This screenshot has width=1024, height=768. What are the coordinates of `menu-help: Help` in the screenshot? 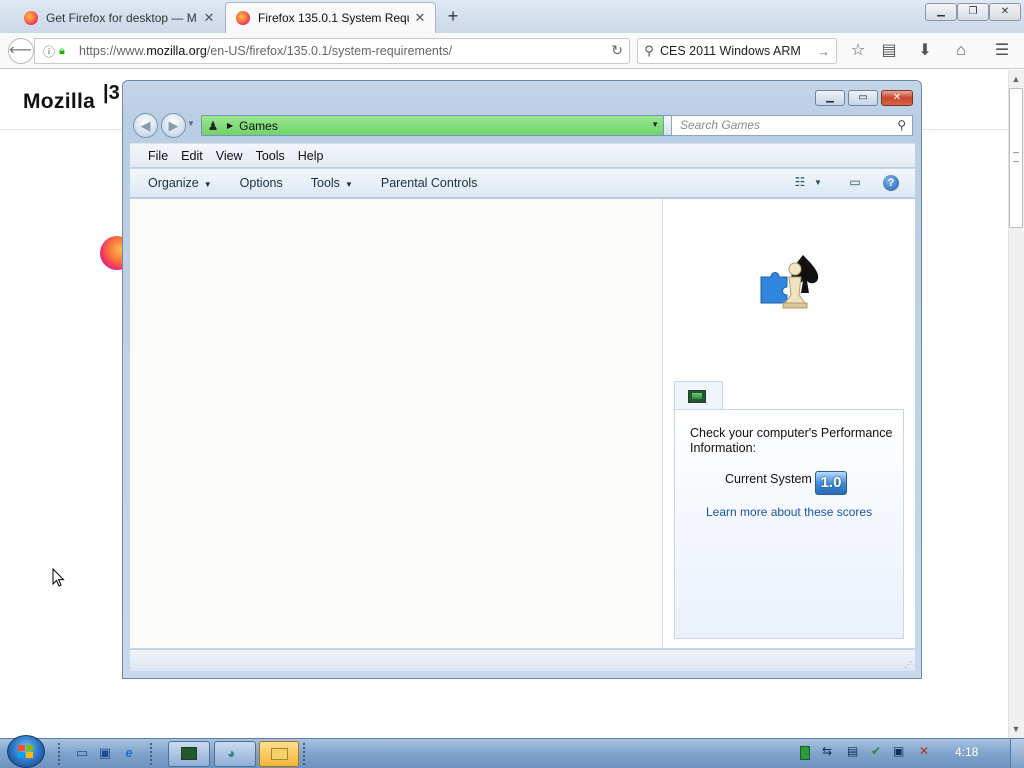 It's located at (311, 156).